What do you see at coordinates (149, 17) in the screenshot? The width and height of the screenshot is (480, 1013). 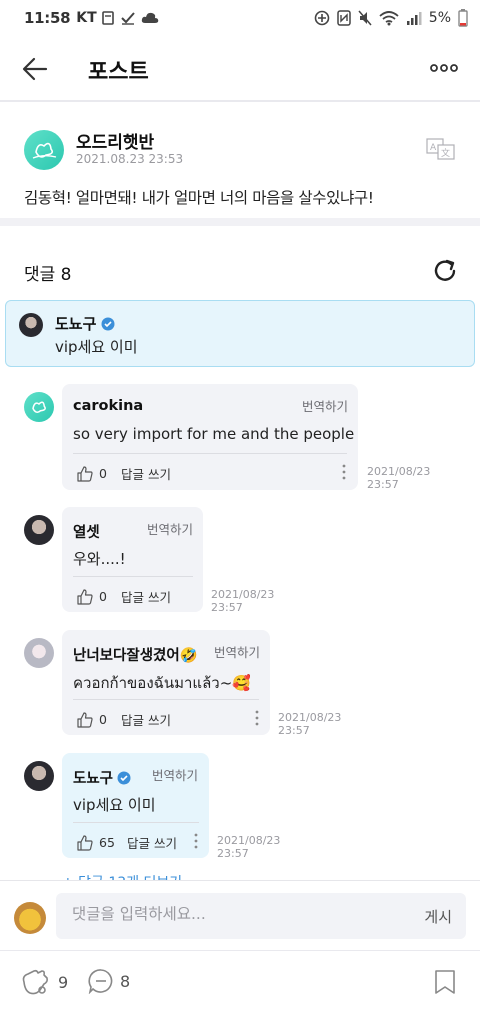 I see `cloud-icon` at bounding box center [149, 17].